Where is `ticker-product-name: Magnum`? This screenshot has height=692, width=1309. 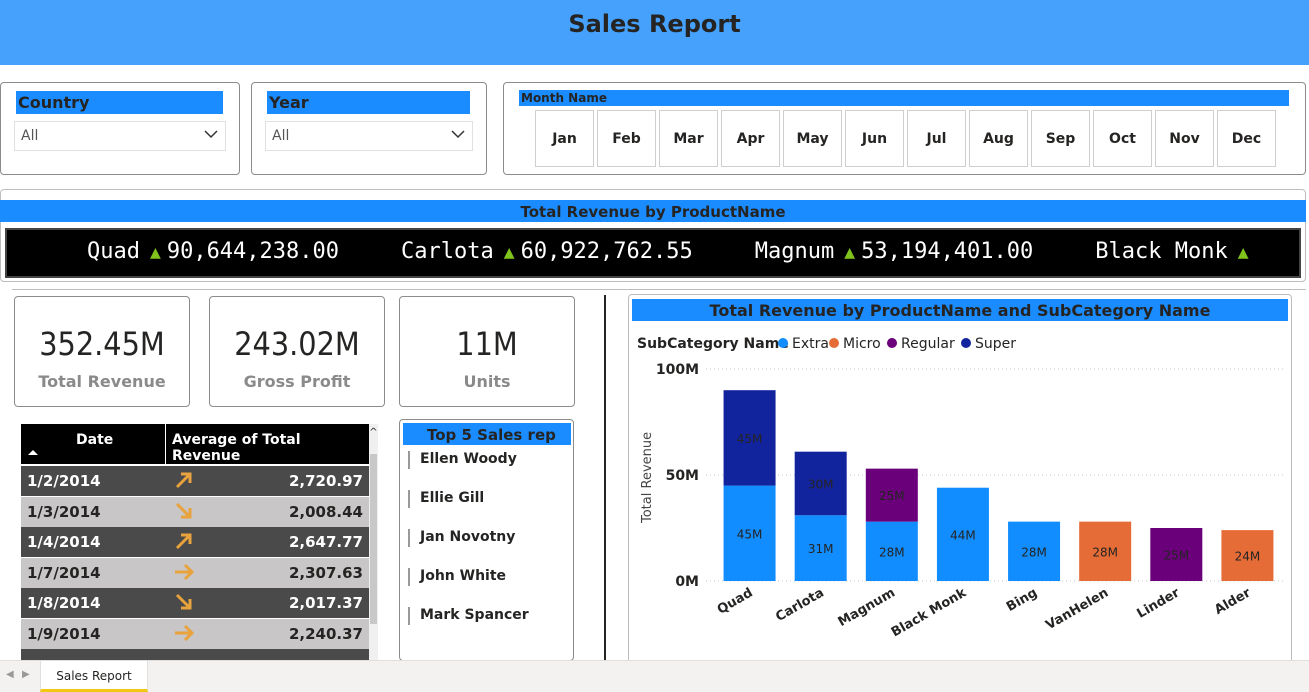
ticker-product-name: Magnum is located at coordinates (794, 251).